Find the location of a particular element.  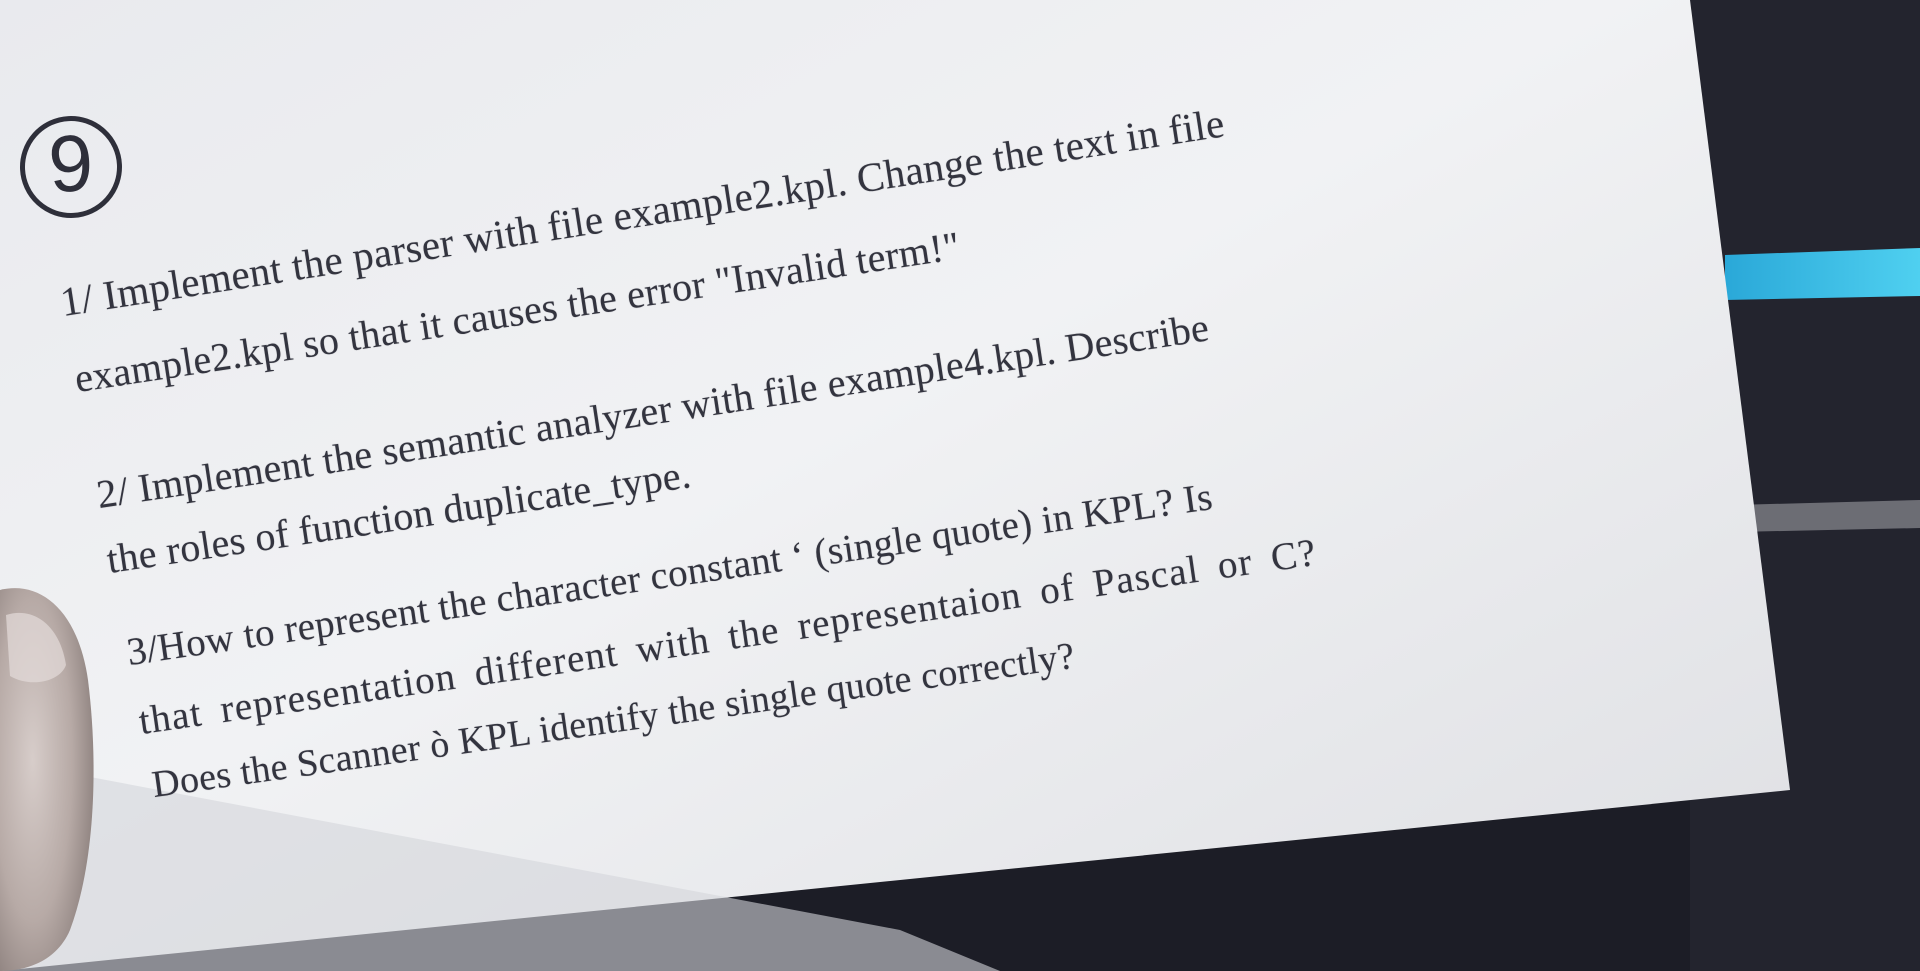

circled-number-text: 9 is located at coordinates (71, 163).